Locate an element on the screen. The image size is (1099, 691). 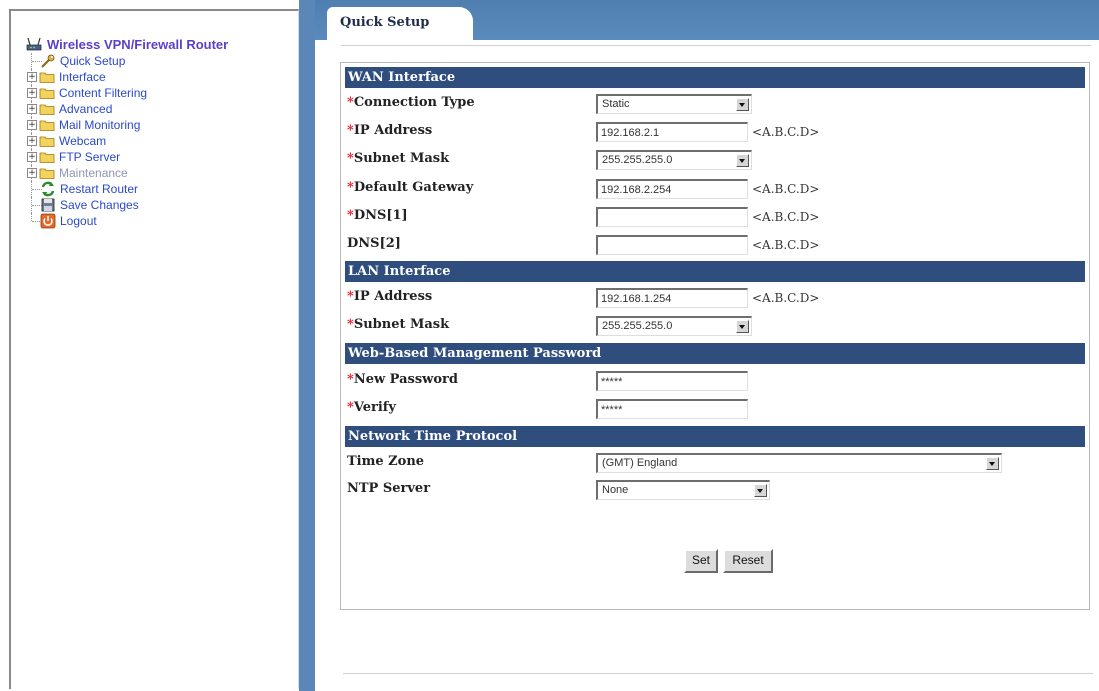
time-zone-label: Time Zone is located at coordinates (385, 461).